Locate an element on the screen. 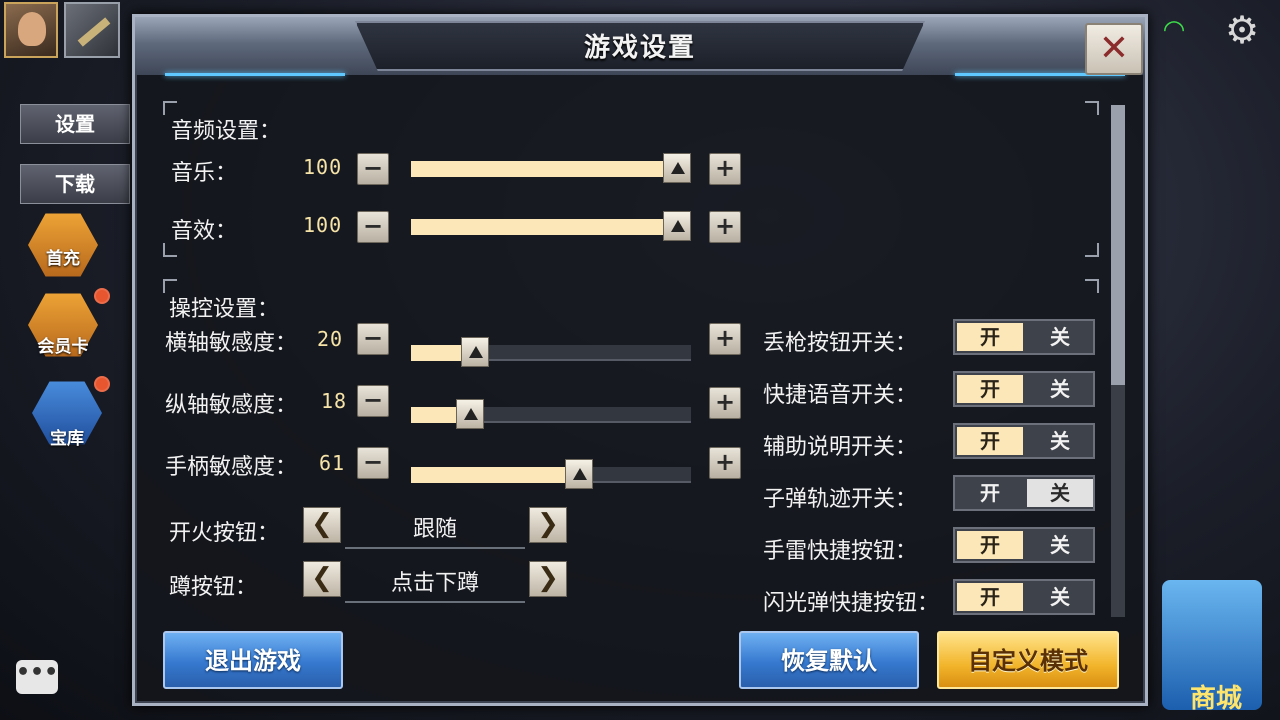 The image size is (1280, 720). sfx-slider is located at coordinates (551, 226).